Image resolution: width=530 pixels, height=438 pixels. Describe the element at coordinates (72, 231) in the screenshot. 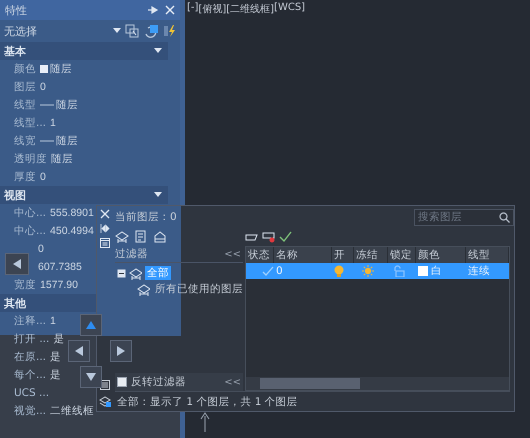

I see `property-value: 450.4994` at that location.